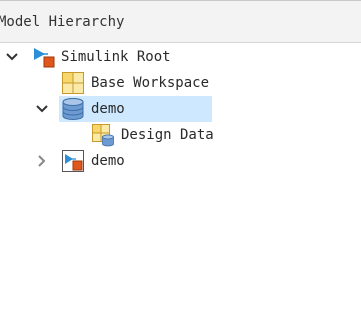  I want to click on chevron-right-icon, so click(41, 161).